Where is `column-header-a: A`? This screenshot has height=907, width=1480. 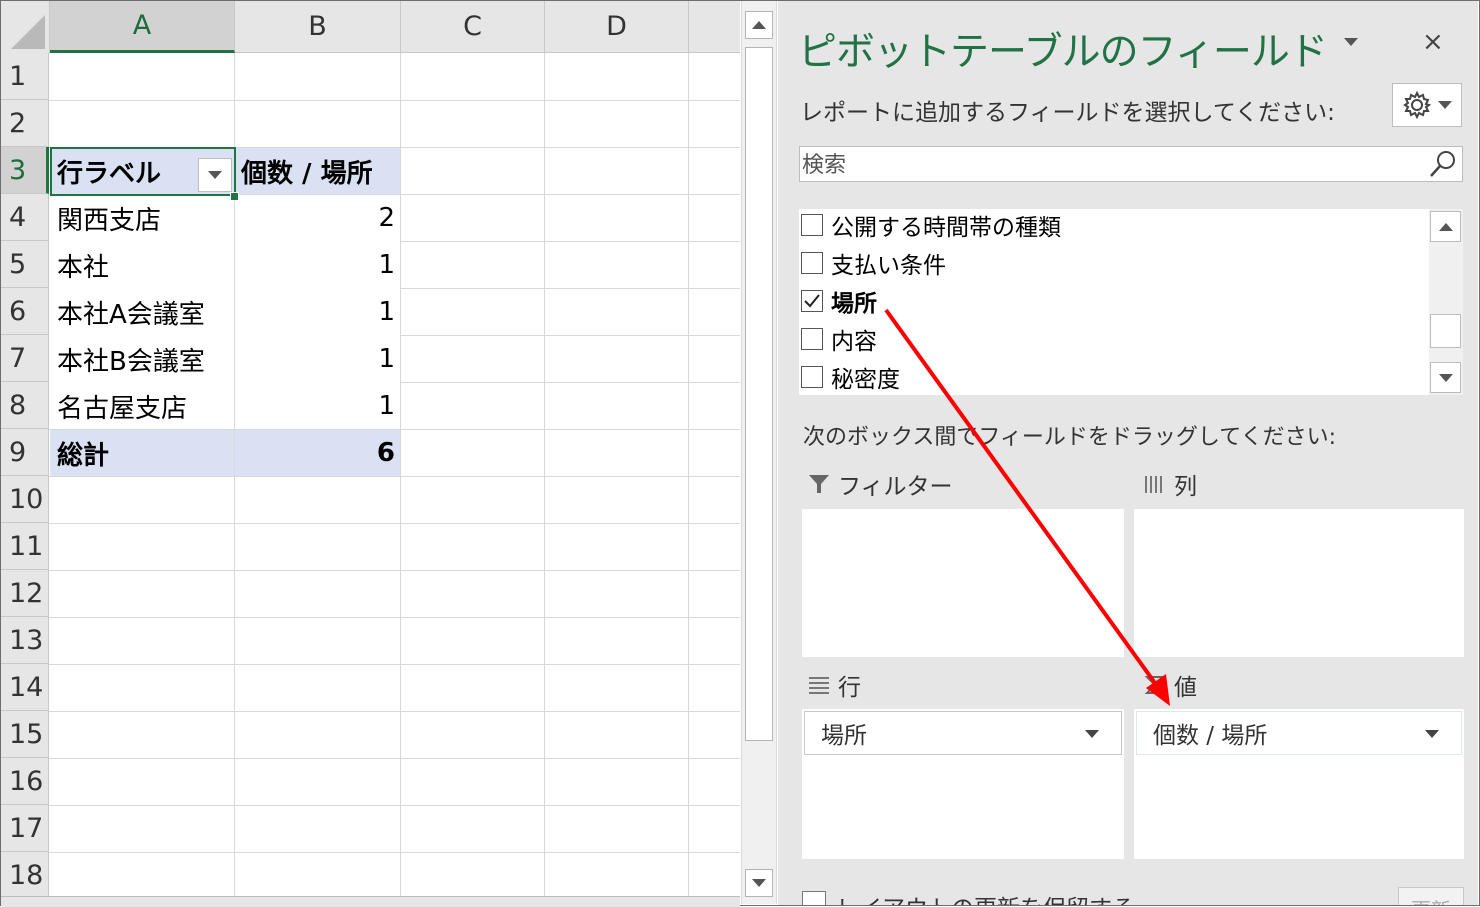 column-header-a: A is located at coordinates (142, 27).